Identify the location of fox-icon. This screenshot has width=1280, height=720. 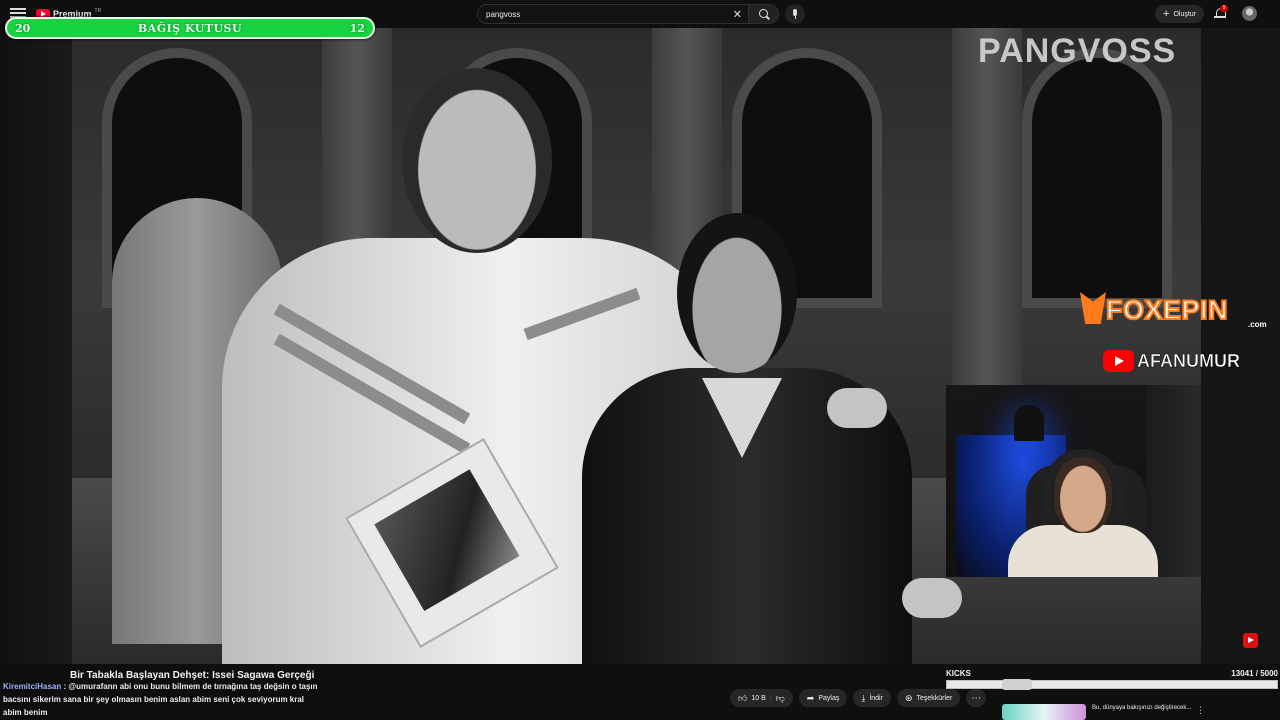
(1093, 308).